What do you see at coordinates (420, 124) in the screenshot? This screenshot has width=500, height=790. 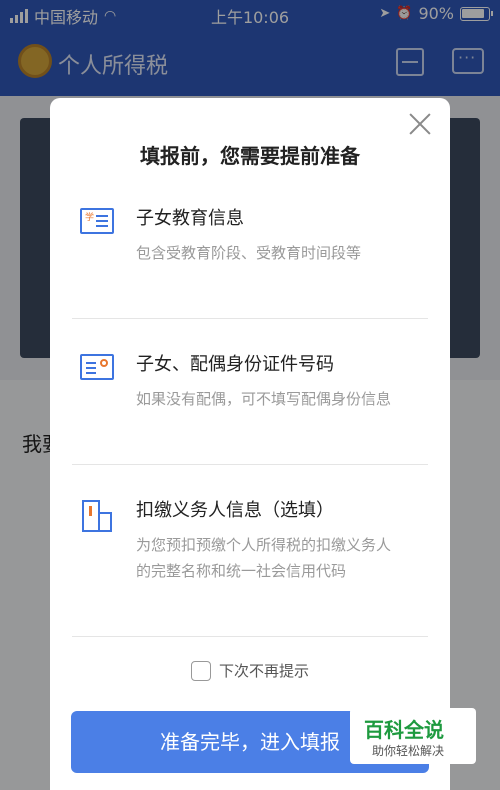 I see `close-icon` at bounding box center [420, 124].